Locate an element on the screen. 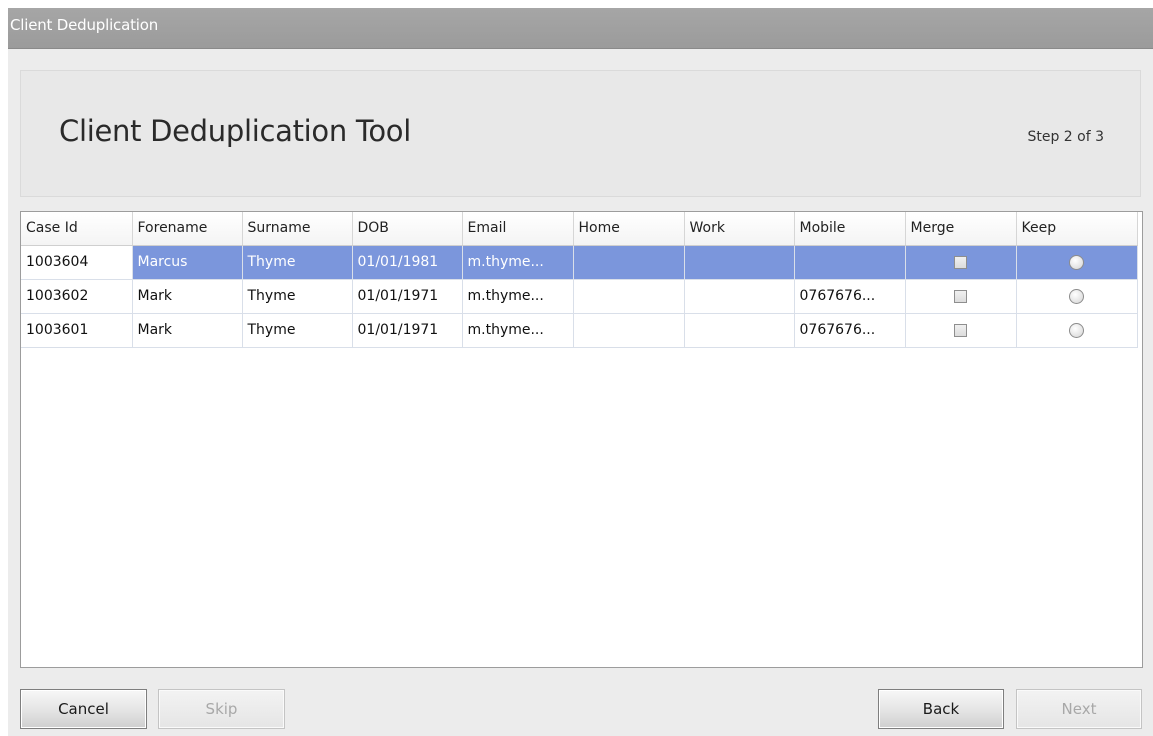  column-header-work: Work is located at coordinates (739, 229).